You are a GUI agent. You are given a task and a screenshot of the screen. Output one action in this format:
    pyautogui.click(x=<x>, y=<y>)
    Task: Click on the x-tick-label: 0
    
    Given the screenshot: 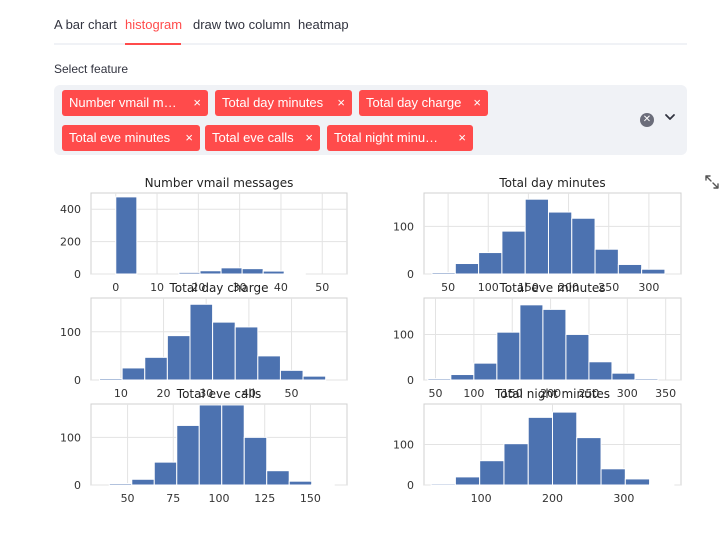 What is the action you would take?
    pyautogui.click(x=115, y=287)
    